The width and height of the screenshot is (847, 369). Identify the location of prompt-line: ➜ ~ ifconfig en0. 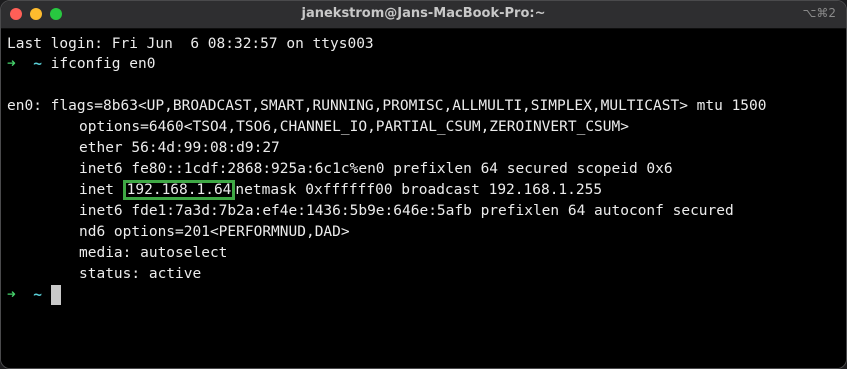
(81, 64).